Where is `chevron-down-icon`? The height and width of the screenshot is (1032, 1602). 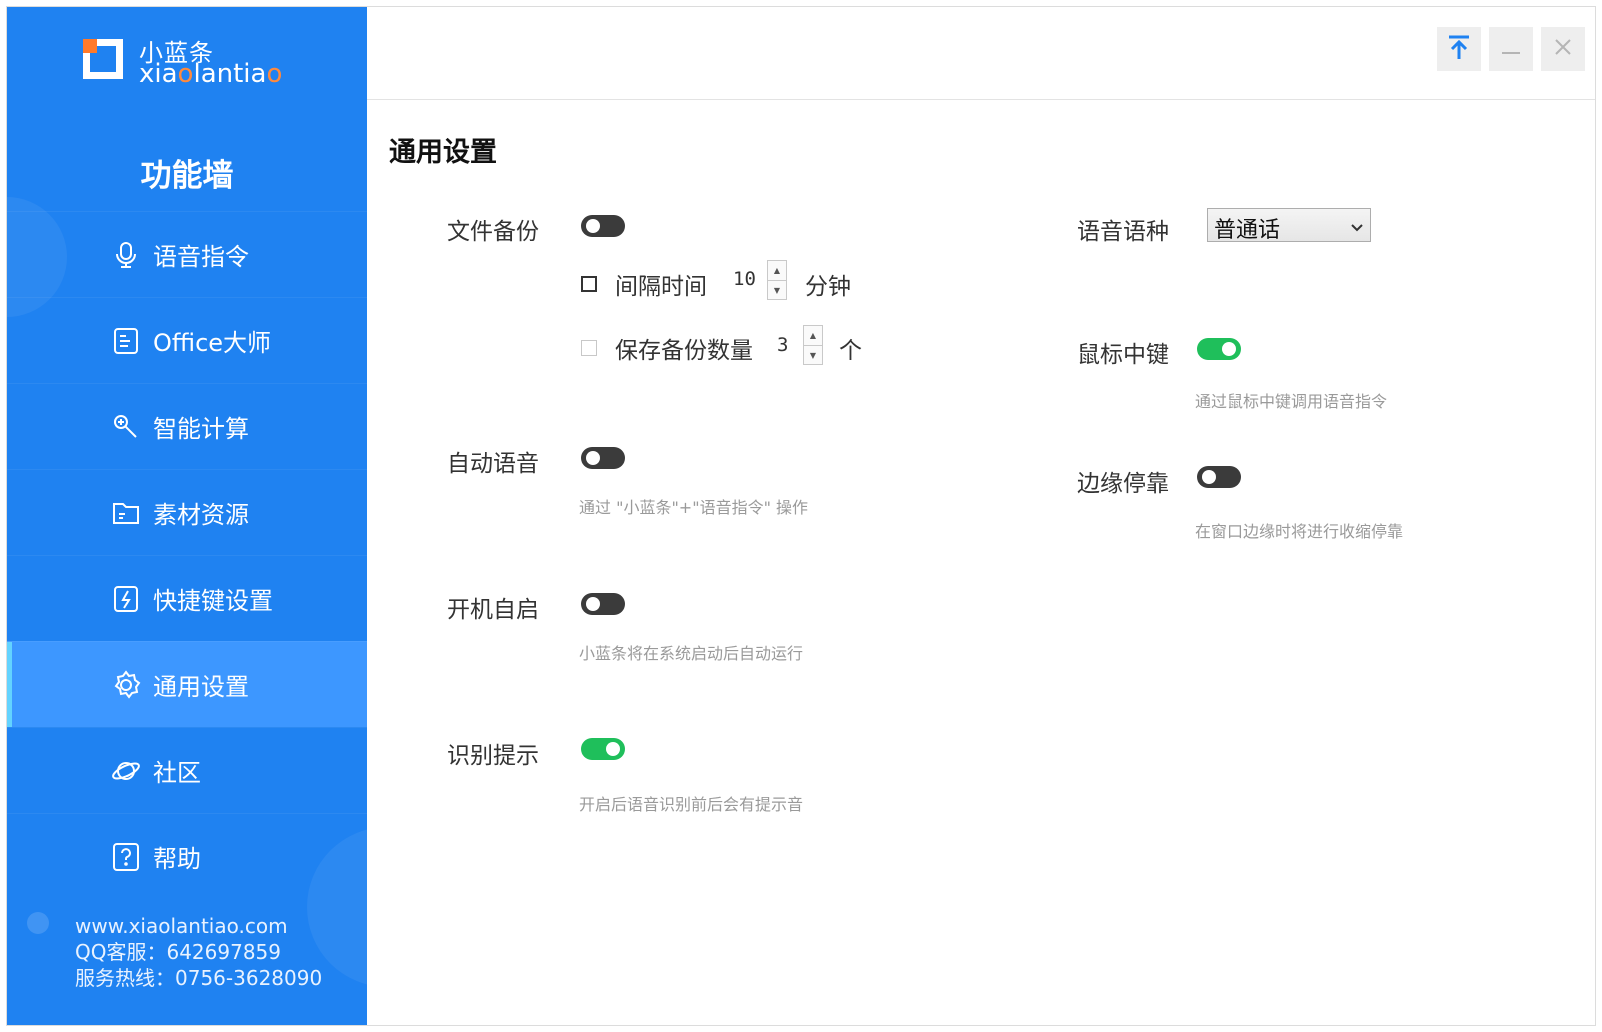
chevron-down-icon is located at coordinates (1357, 227).